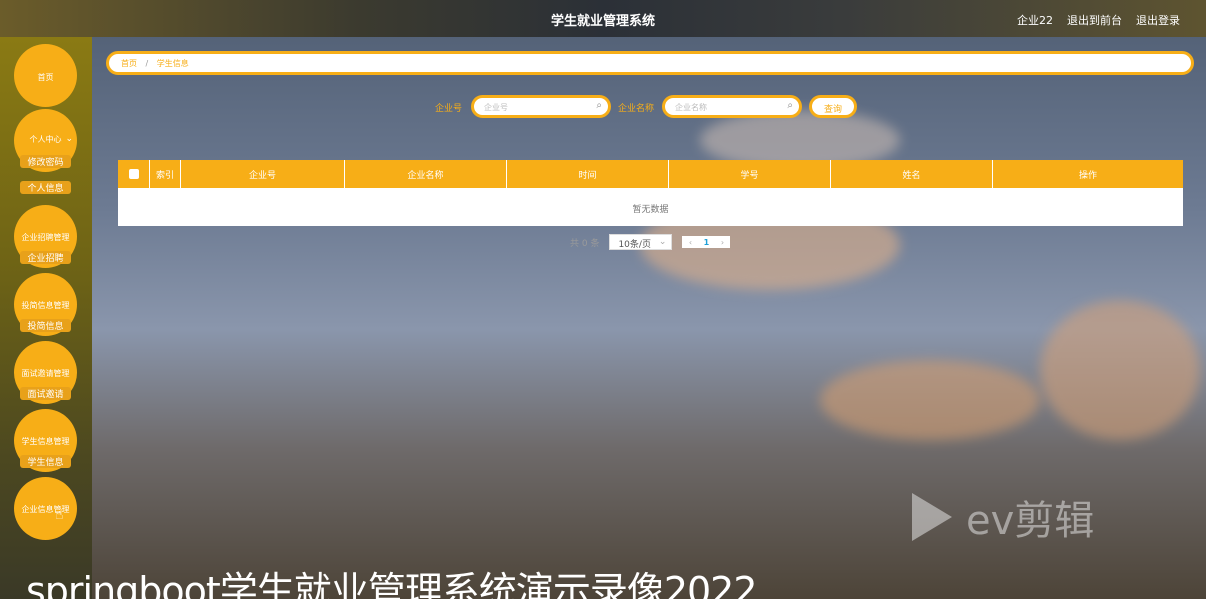 The image size is (1206, 599). Describe the element at coordinates (45, 393) in the screenshot. I see `sidebar-subitem-interview: 面试邀请` at that location.